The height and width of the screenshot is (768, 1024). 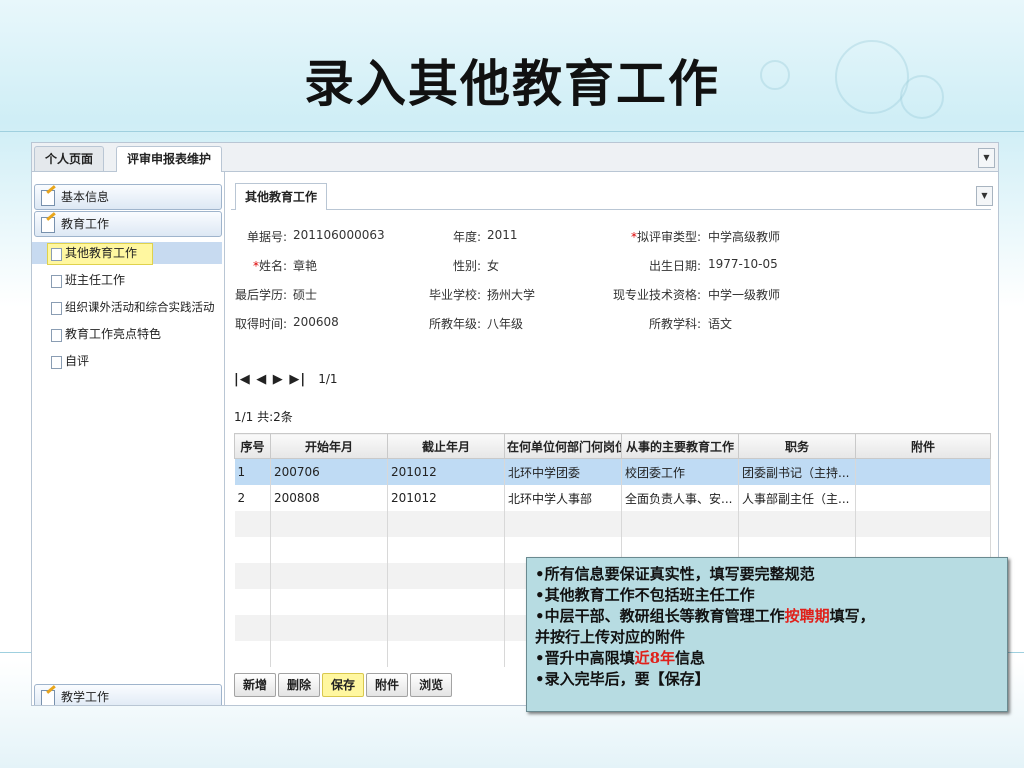 What do you see at coordinates (675, 574) in the screenshot?
I see `note-line: •所有信息要保证真实性，填写要完整规范` at bounding box center [675, 574].